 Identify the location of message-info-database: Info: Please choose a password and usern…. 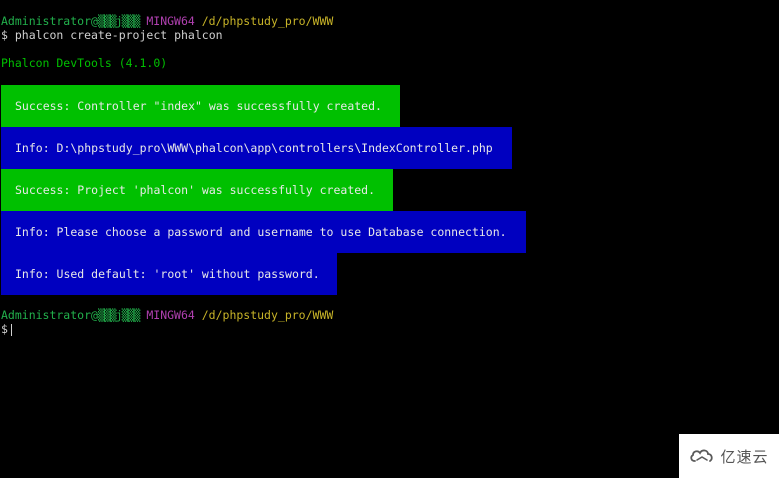
(263, 232).